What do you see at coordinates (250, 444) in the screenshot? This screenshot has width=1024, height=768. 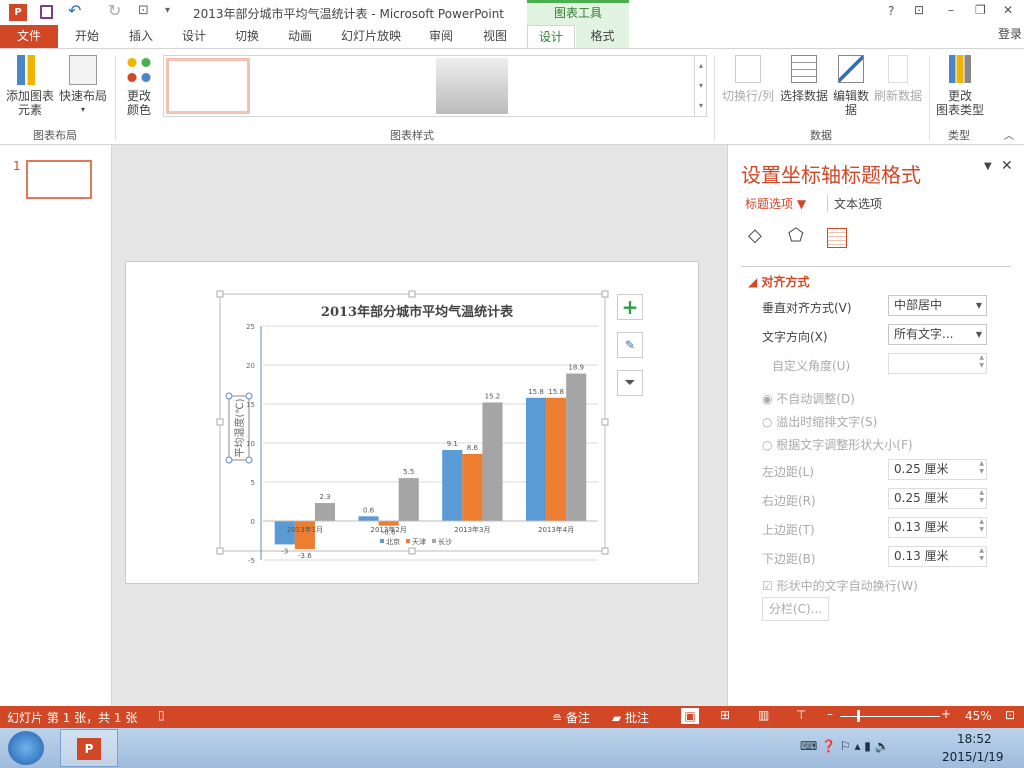 I see `y-tick-label: 10` at bounding box center [250, 444].